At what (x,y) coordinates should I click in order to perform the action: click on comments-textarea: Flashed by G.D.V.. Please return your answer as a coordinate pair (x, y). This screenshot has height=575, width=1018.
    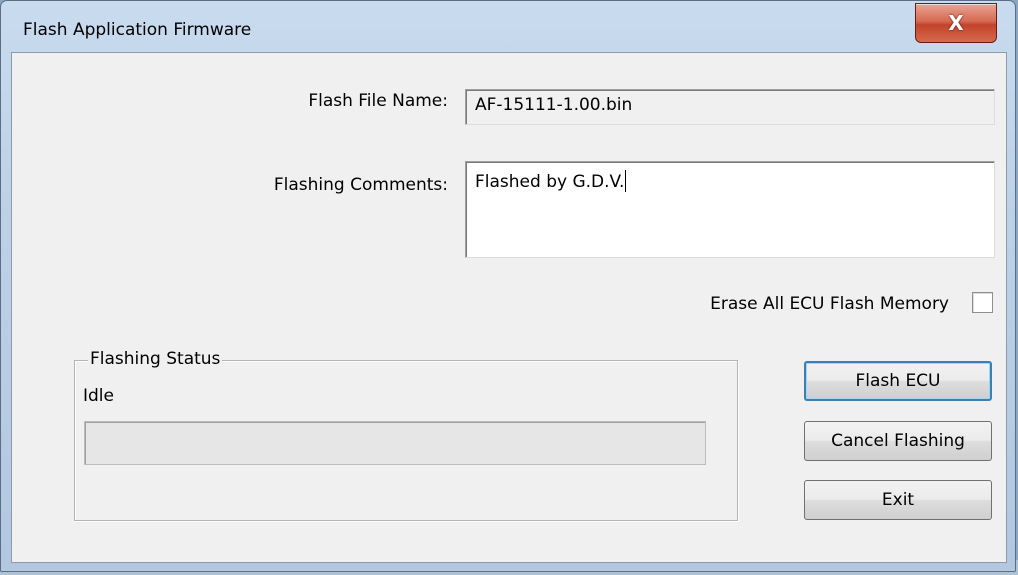
    Looking at the image, I should click on (730, 209).